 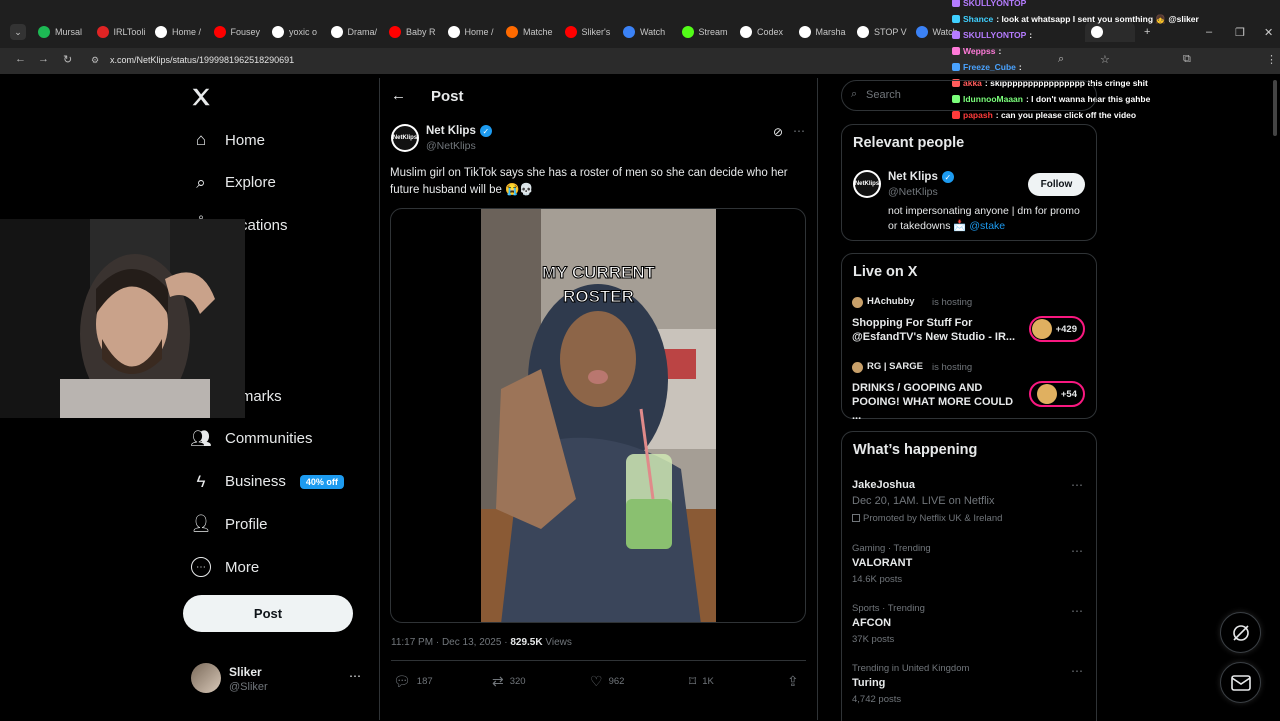 What do you see at coordinates (451, 131) in the screenshot?
I see `author-name-text: Net Klips` at bounding box center [451, 131].